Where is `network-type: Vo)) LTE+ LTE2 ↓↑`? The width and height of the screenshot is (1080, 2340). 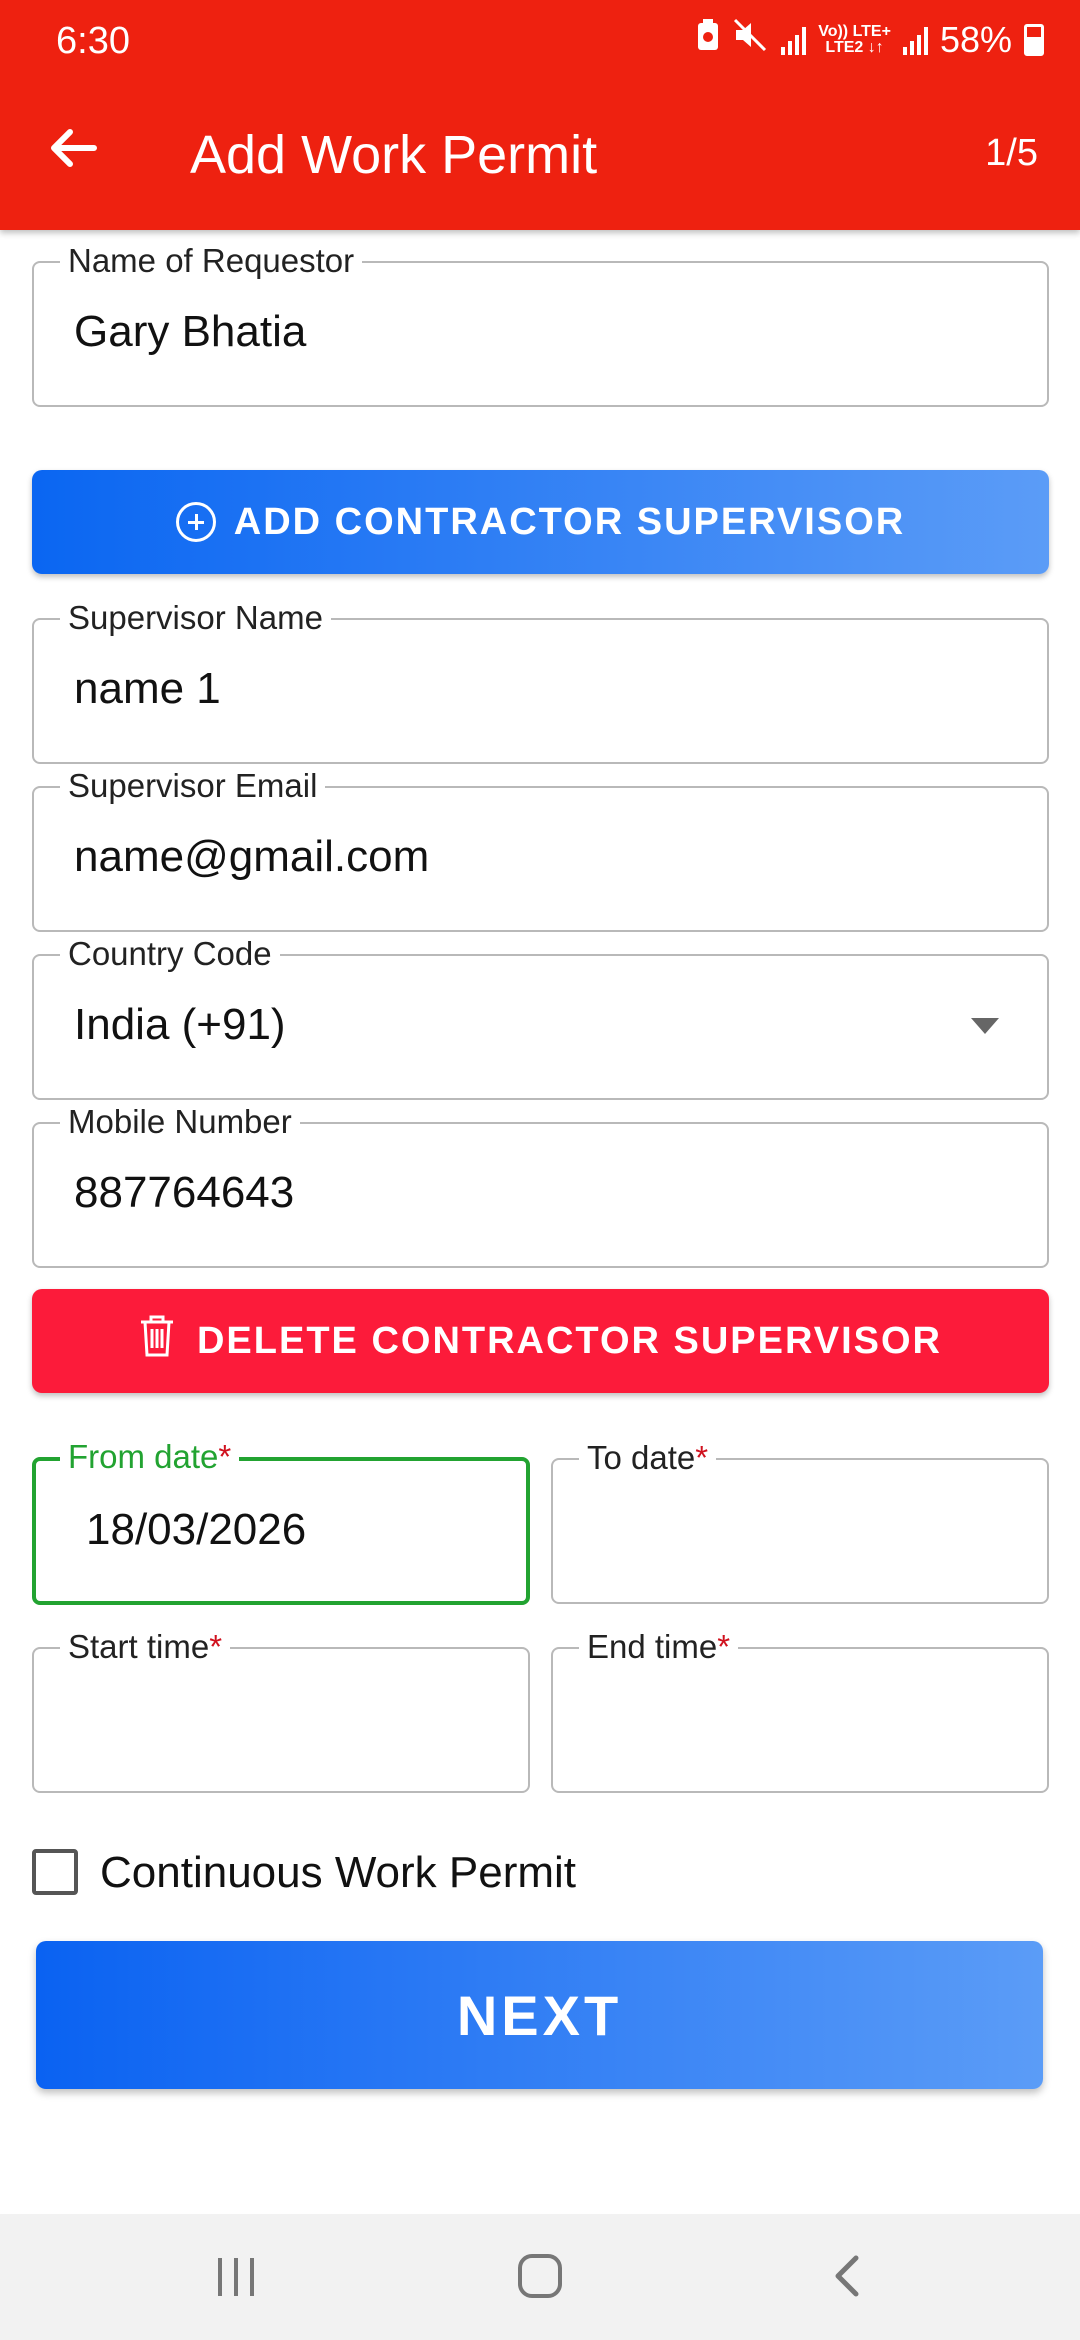
network-type: Vo)) LTE+ LTE2 ↓↑ is located at coordinates (854, 39).